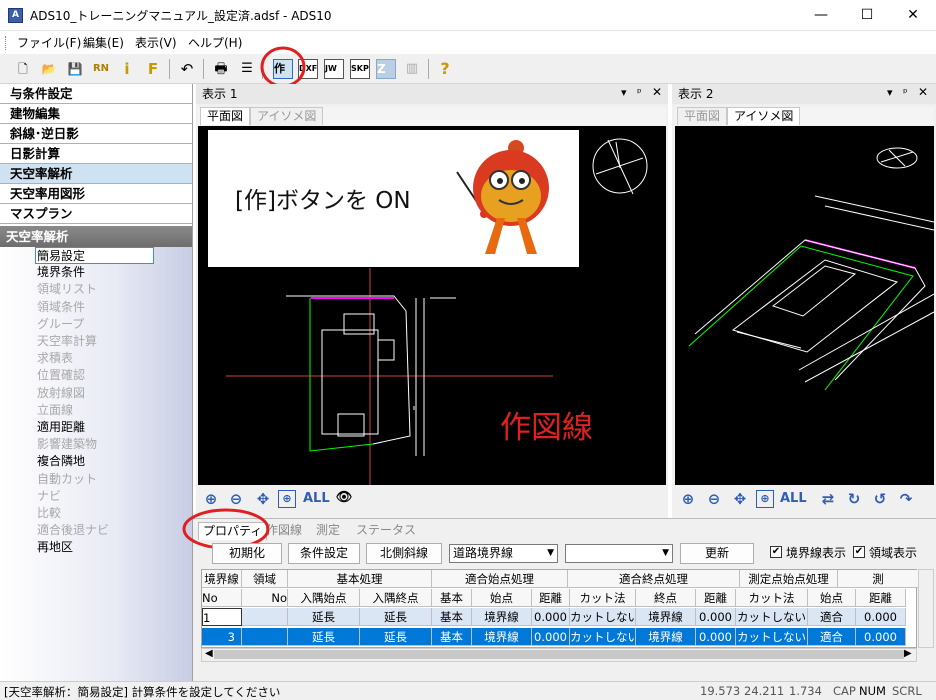  I want to click on grid-cell: 基本, so click(452, 617).